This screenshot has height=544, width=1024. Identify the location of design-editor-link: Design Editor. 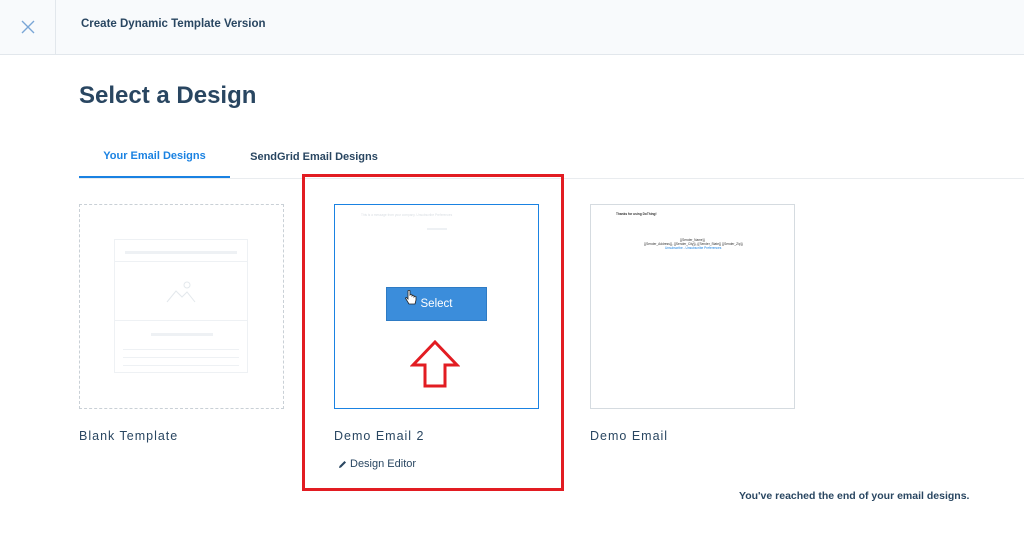
(377, 464).